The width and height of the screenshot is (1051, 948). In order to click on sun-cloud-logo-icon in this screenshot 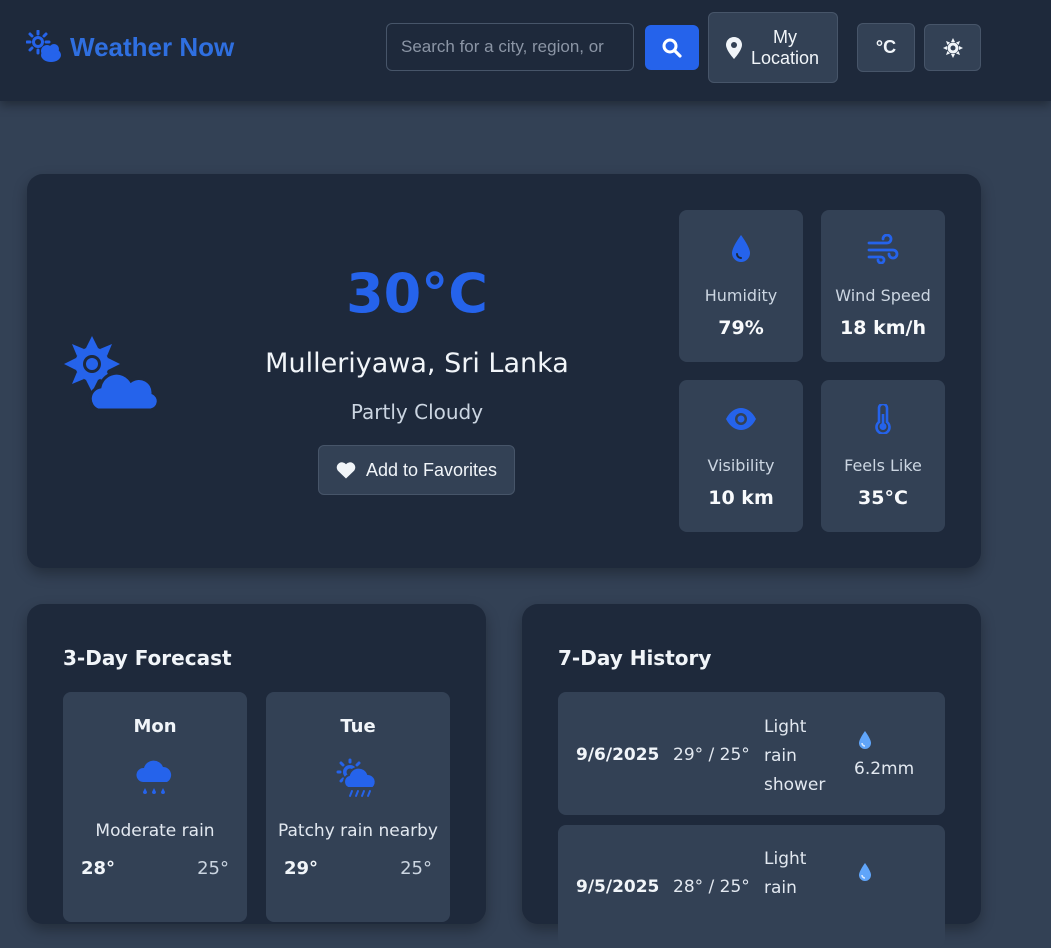, I will do `click(43, 46)`.